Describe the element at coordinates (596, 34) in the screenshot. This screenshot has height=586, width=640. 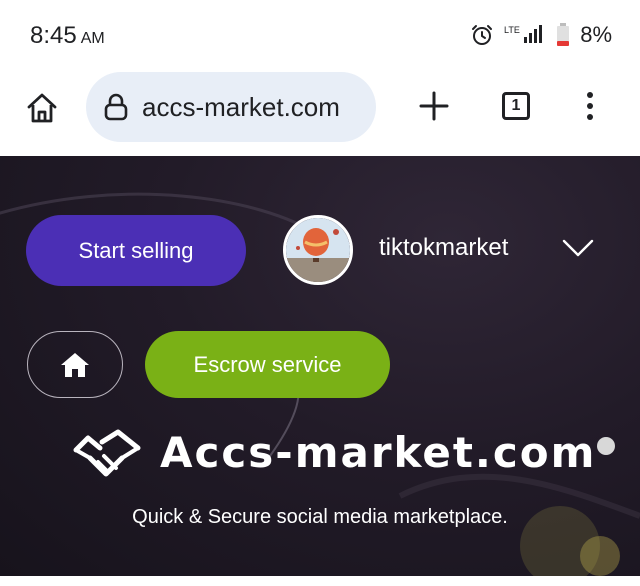
I see `battery-percent: 8%` at that location.